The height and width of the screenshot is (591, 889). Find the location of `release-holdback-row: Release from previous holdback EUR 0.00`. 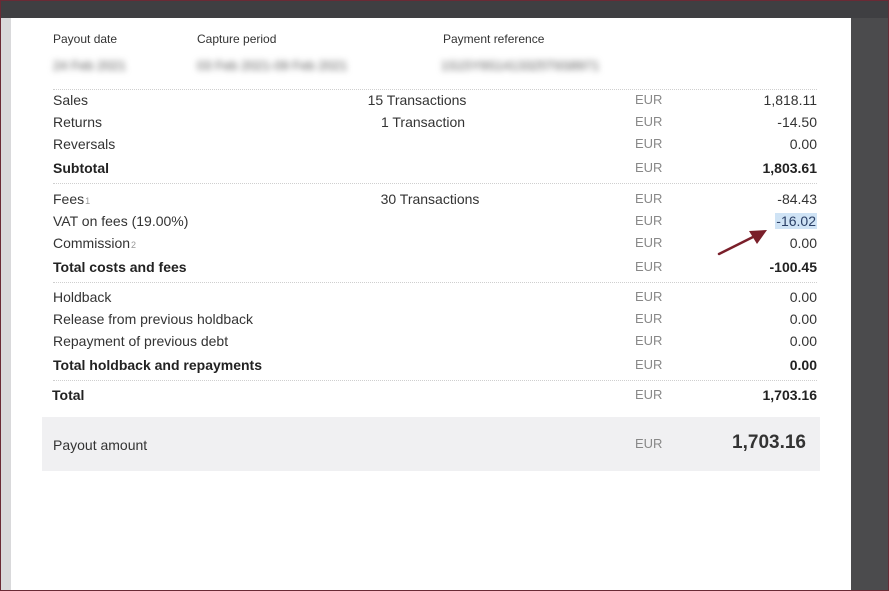

release-holdback-row: Release from previous holdback EUR 0.00 is located at coordinates (435, 321).